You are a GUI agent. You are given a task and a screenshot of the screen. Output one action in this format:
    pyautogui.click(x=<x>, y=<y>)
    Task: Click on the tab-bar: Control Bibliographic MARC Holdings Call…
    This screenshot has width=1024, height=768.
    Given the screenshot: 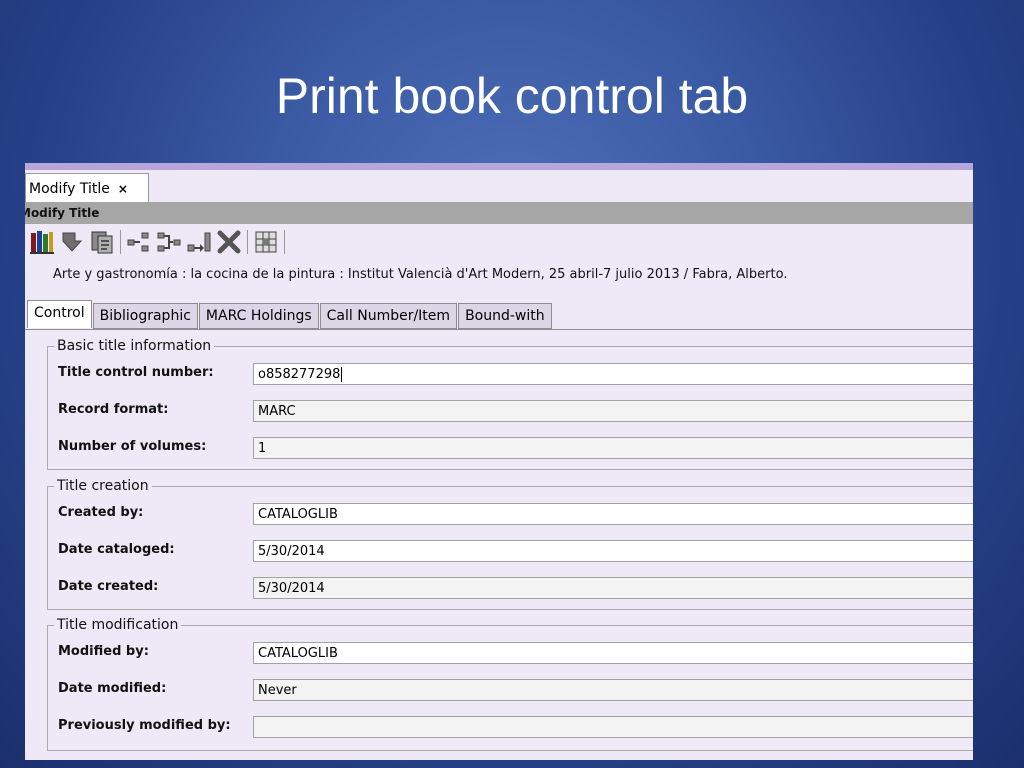 What is the action you would take?
    pyautogui.click(x=290, y=314)
    